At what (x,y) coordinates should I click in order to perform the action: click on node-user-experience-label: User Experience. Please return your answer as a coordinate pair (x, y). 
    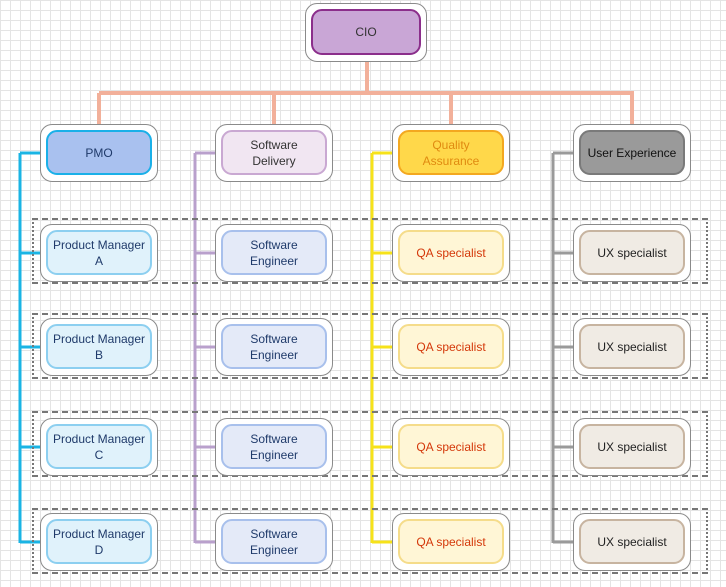
    Looking at the image, I should click on (632, 152).